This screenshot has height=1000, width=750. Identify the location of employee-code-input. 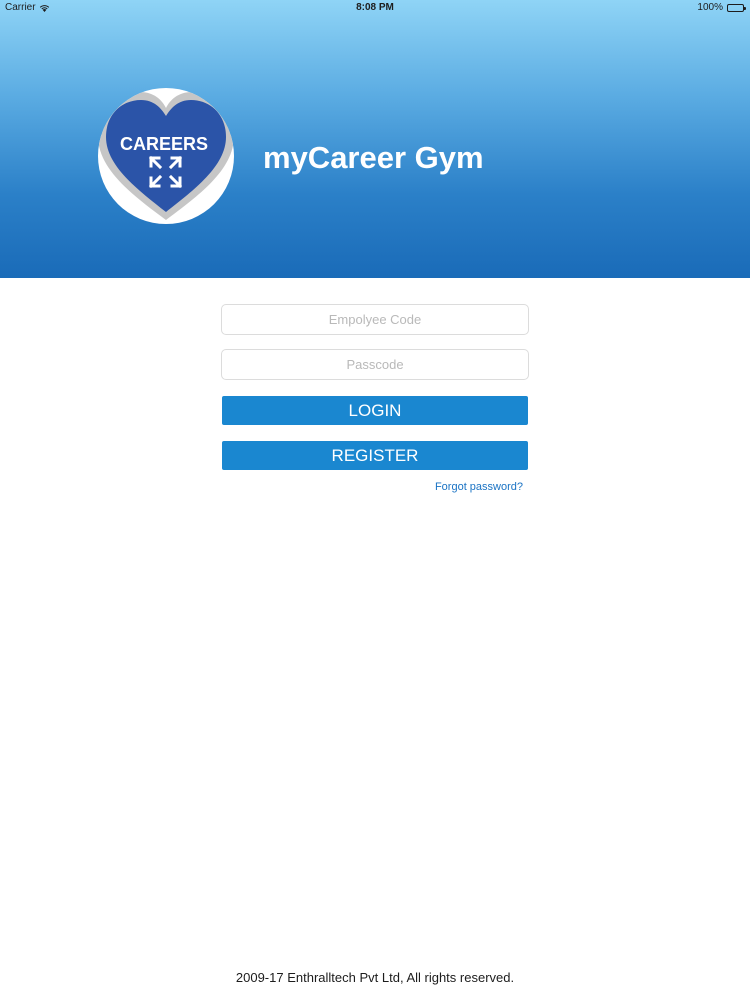
(375, 319).